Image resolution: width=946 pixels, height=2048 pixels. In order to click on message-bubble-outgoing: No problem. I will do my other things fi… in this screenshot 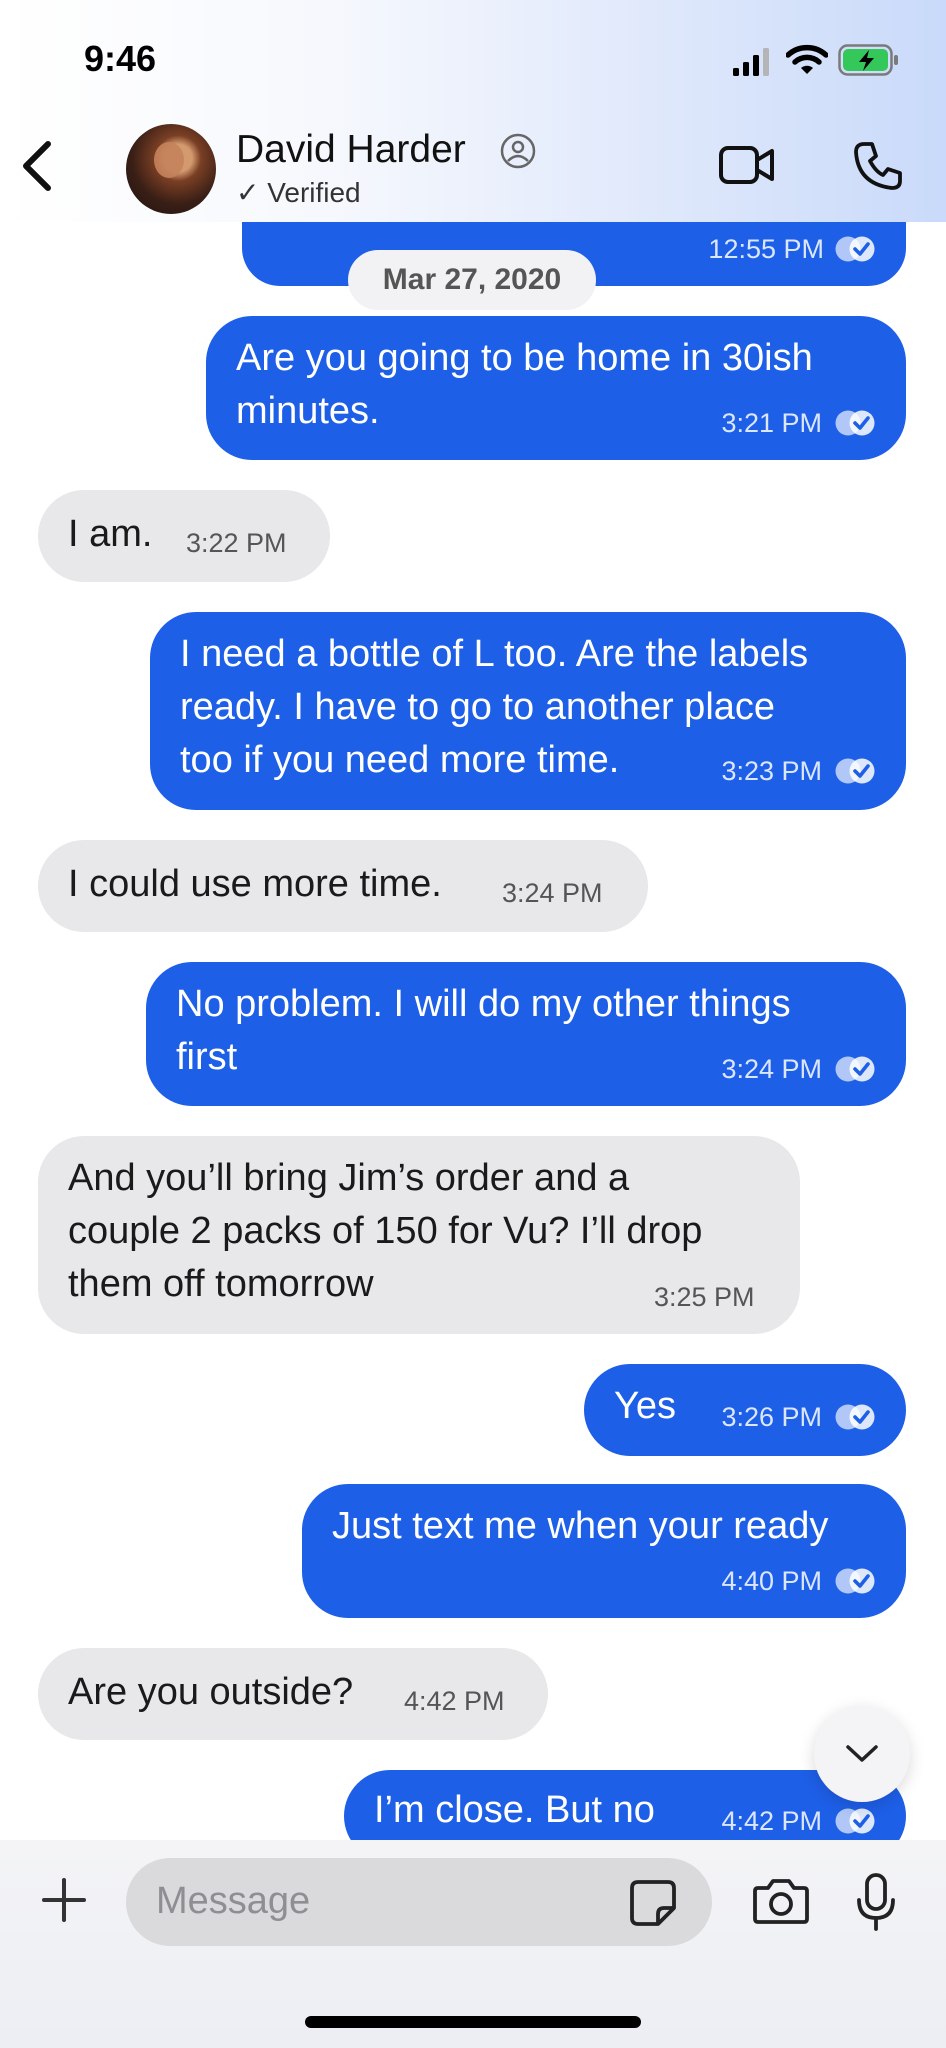, I will do `click(526, 1034)`.